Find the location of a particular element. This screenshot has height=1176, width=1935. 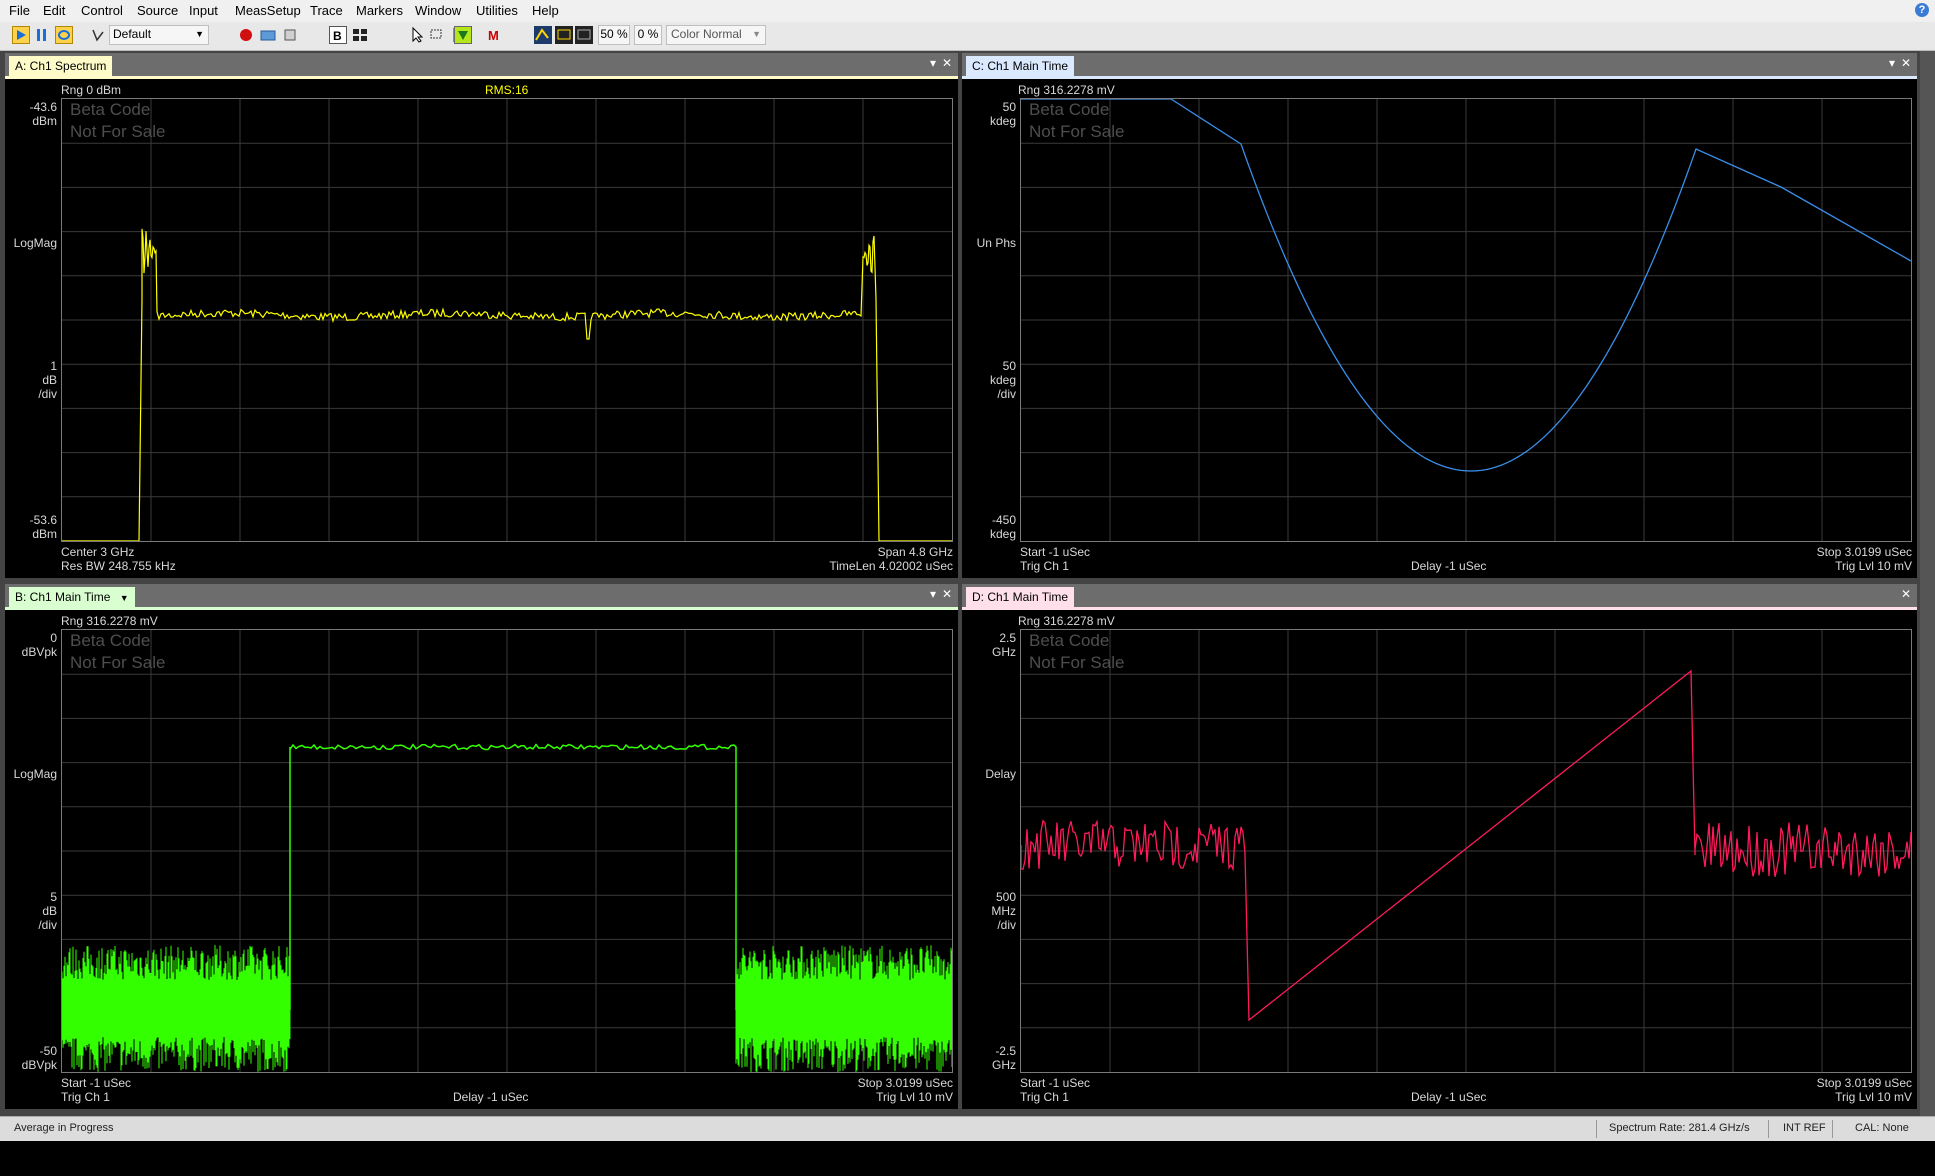

panel-b-ytop-unit: dBVpk is located at coordinates (39, 652).